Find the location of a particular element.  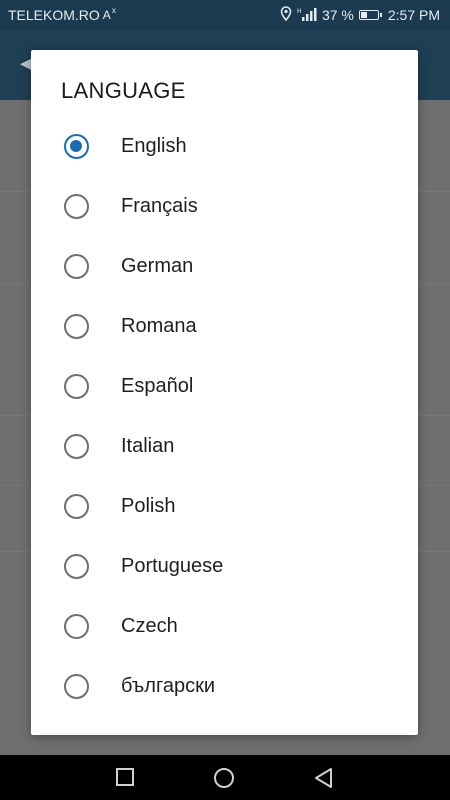

carrier-name: TELEKOM.RO is located at coordinates (54, 15).